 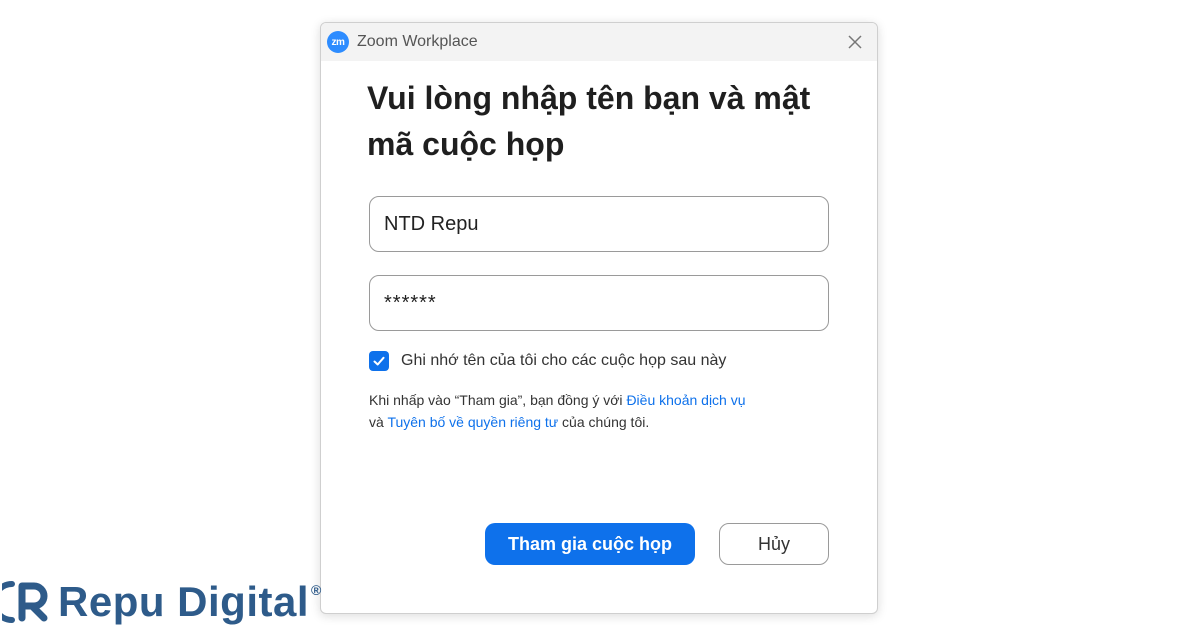 I want to click on close-button, so click(x=855, y=42).